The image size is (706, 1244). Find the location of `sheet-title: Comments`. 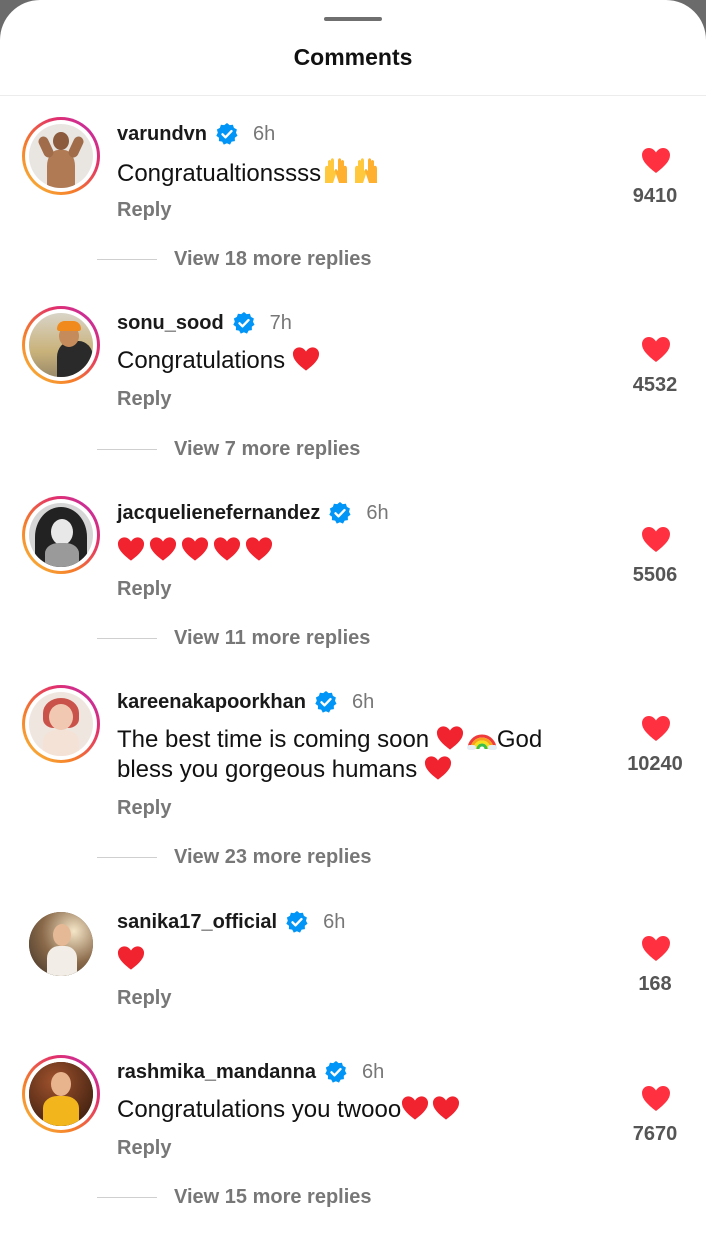

sheet-title: Comments is located at coordinates (353, 57).